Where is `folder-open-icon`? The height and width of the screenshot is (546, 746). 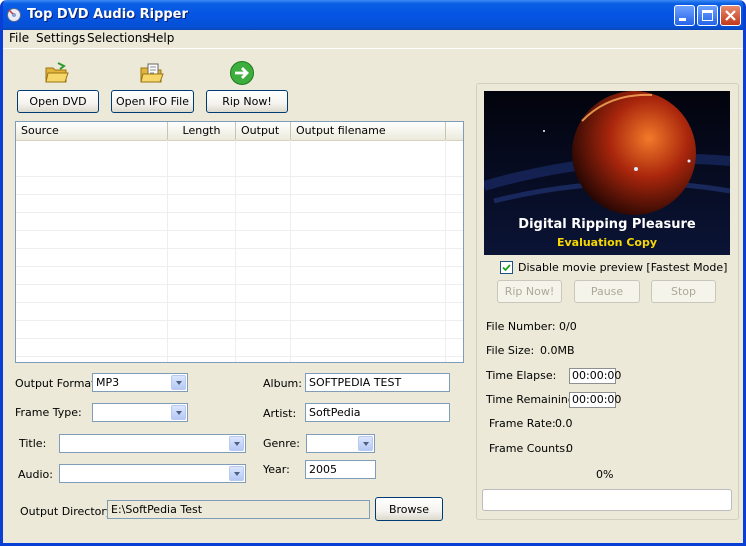
folder-open-icon is located at coordinates (57, 73).